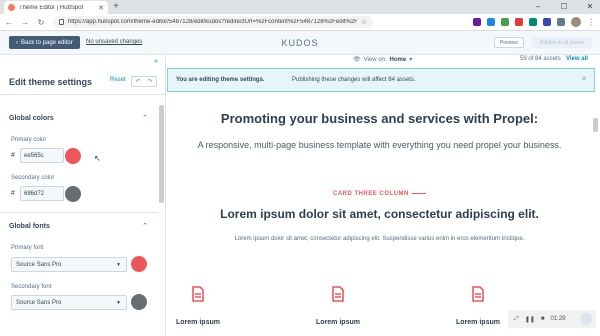 This screenshot has height=336, width=600. I want to click on window-controls: – ☐ ✕, so click(564, 7).